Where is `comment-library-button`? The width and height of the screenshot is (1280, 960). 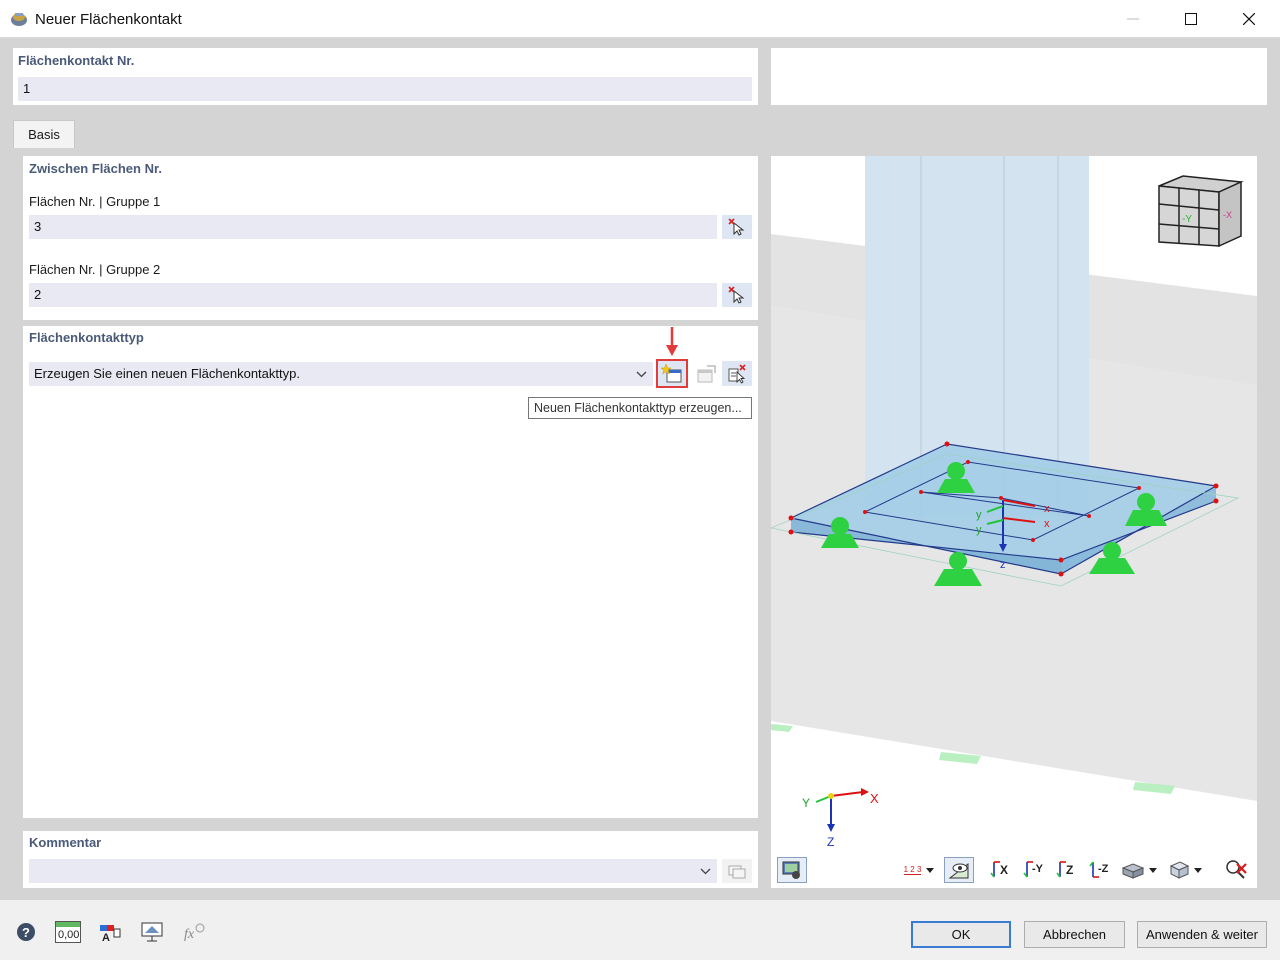
comment-library-button is located at coordinates (737, 871).